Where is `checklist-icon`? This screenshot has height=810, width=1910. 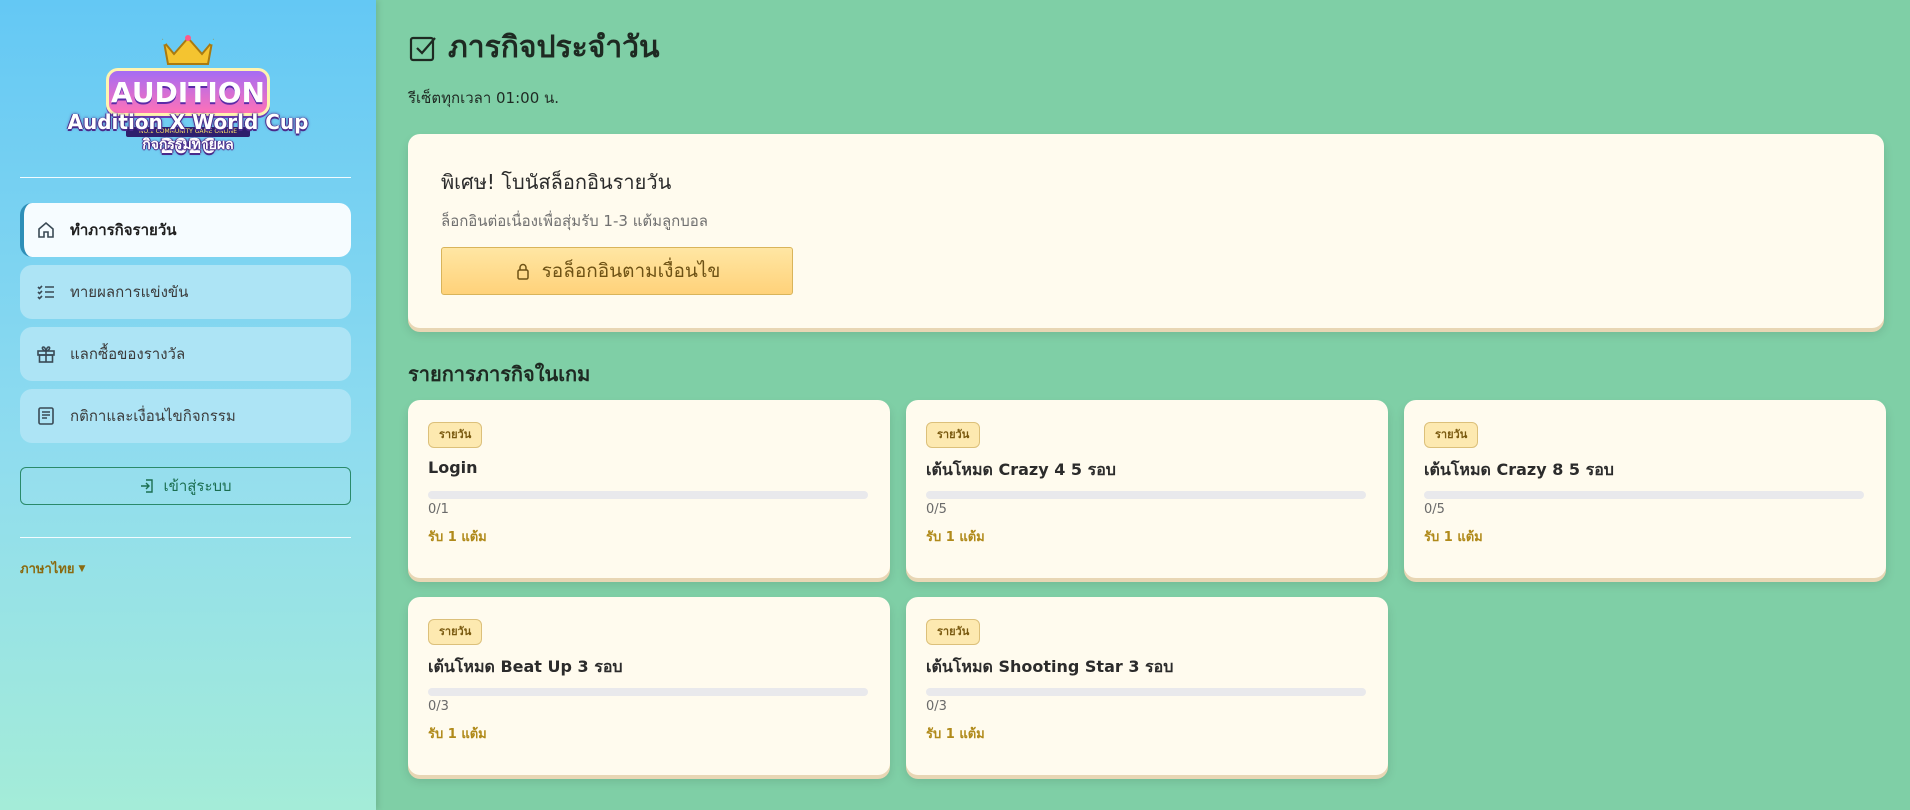
checklist-icon is located at coordinates (46, 292).